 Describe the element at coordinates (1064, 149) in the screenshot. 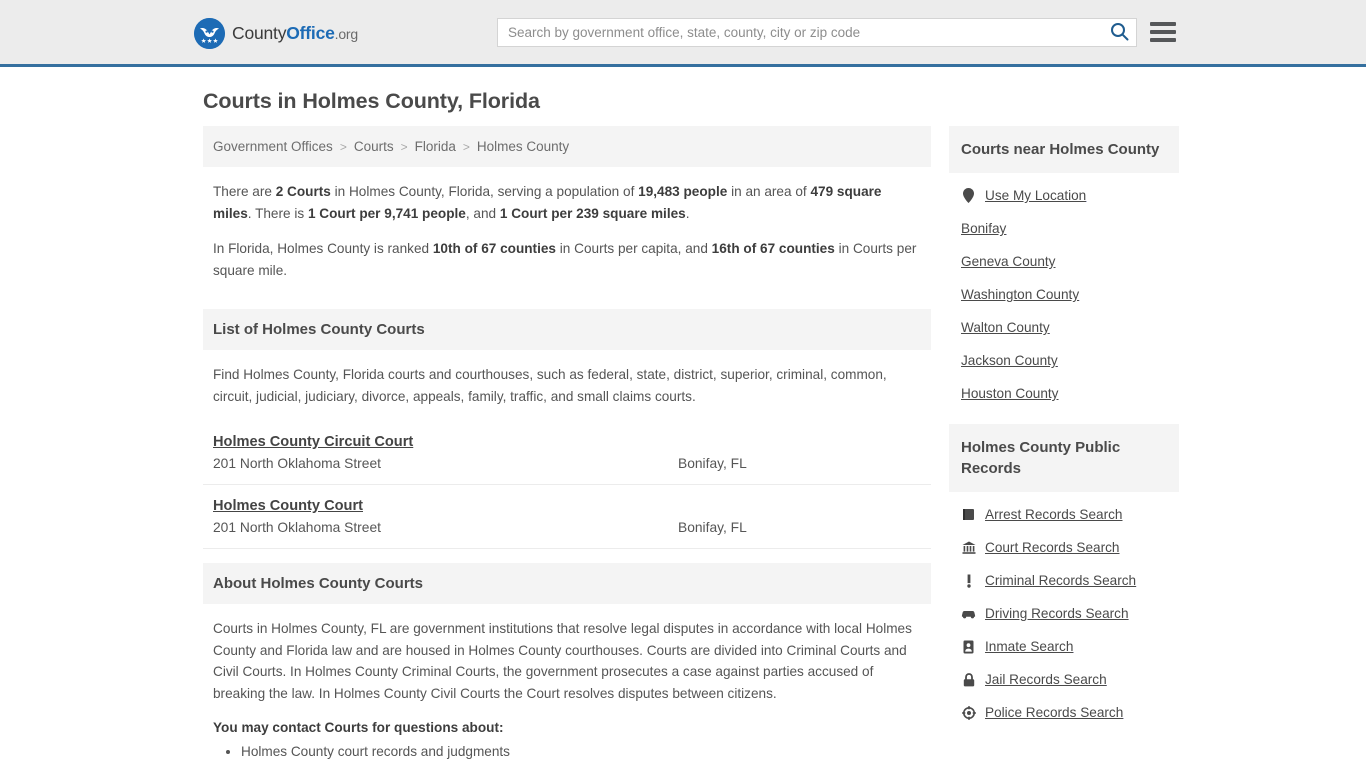

I see `courts-near-heading: Courts near Holmes County` at that location.